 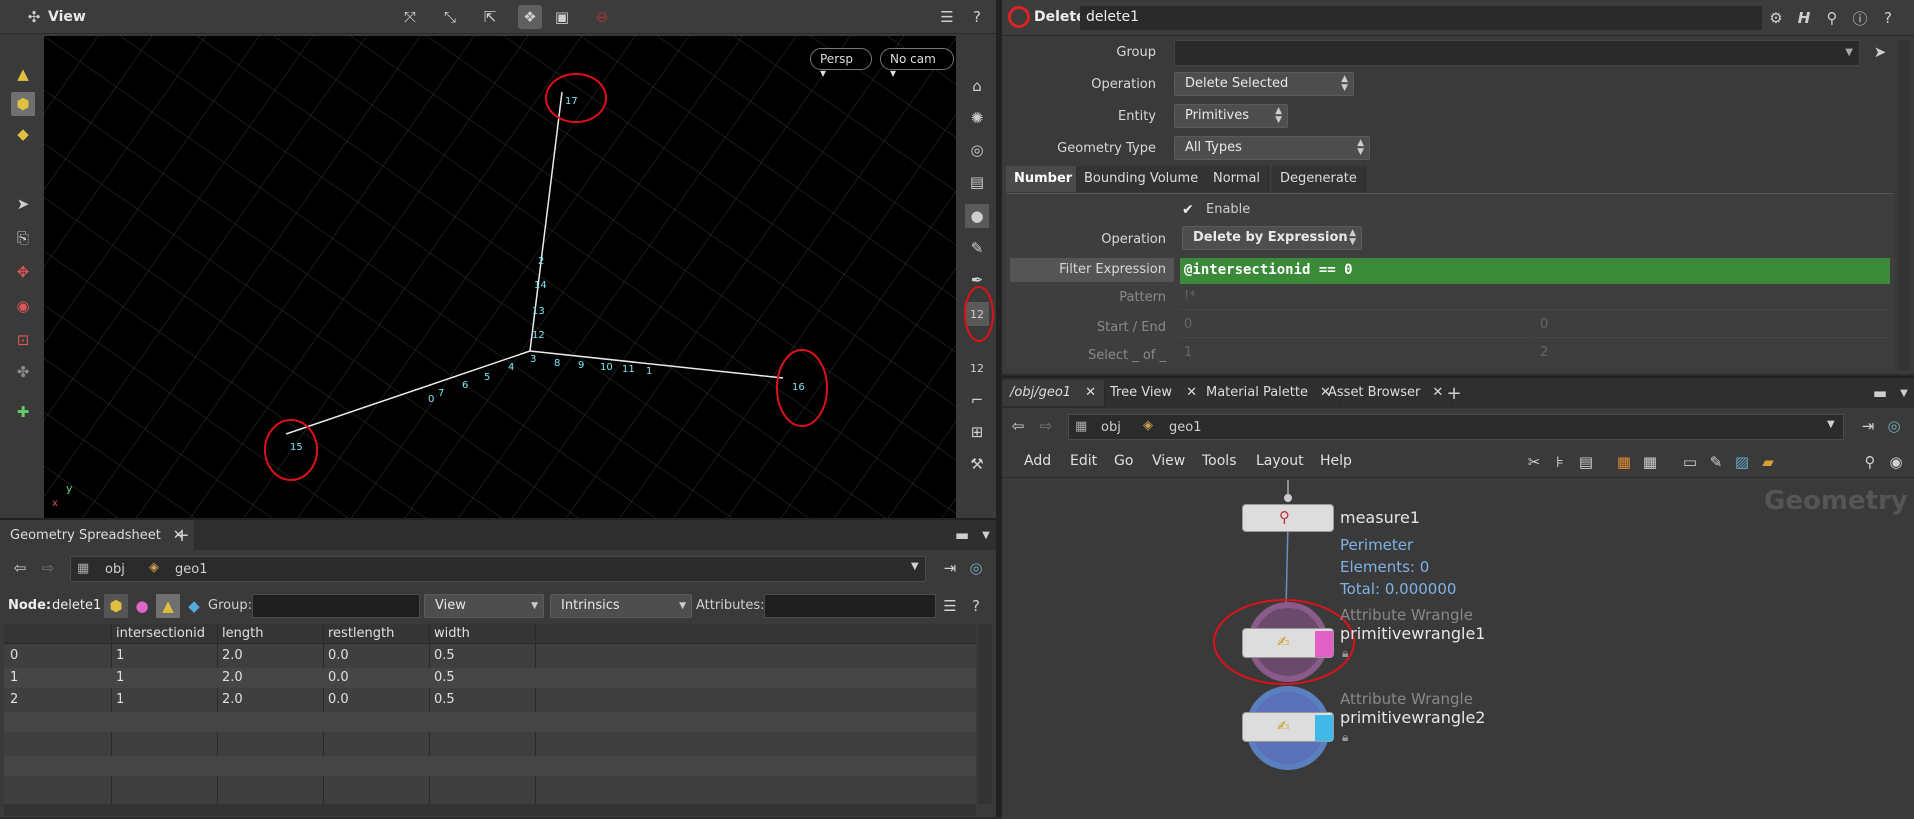 I want to click on wrench-icon: ✂, so click(x=1534, y=462).